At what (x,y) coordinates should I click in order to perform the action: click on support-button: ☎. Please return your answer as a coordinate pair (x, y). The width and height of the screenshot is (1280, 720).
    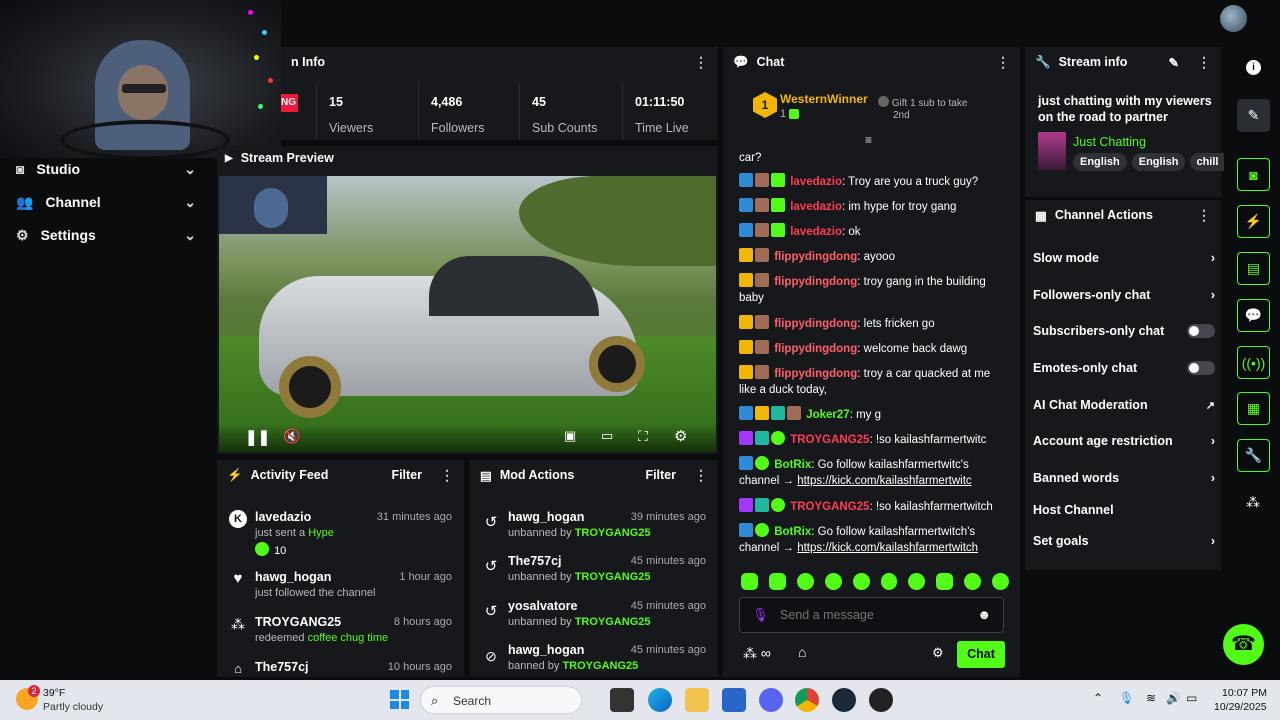
    Looking at the image, I should click on (1243, 644).